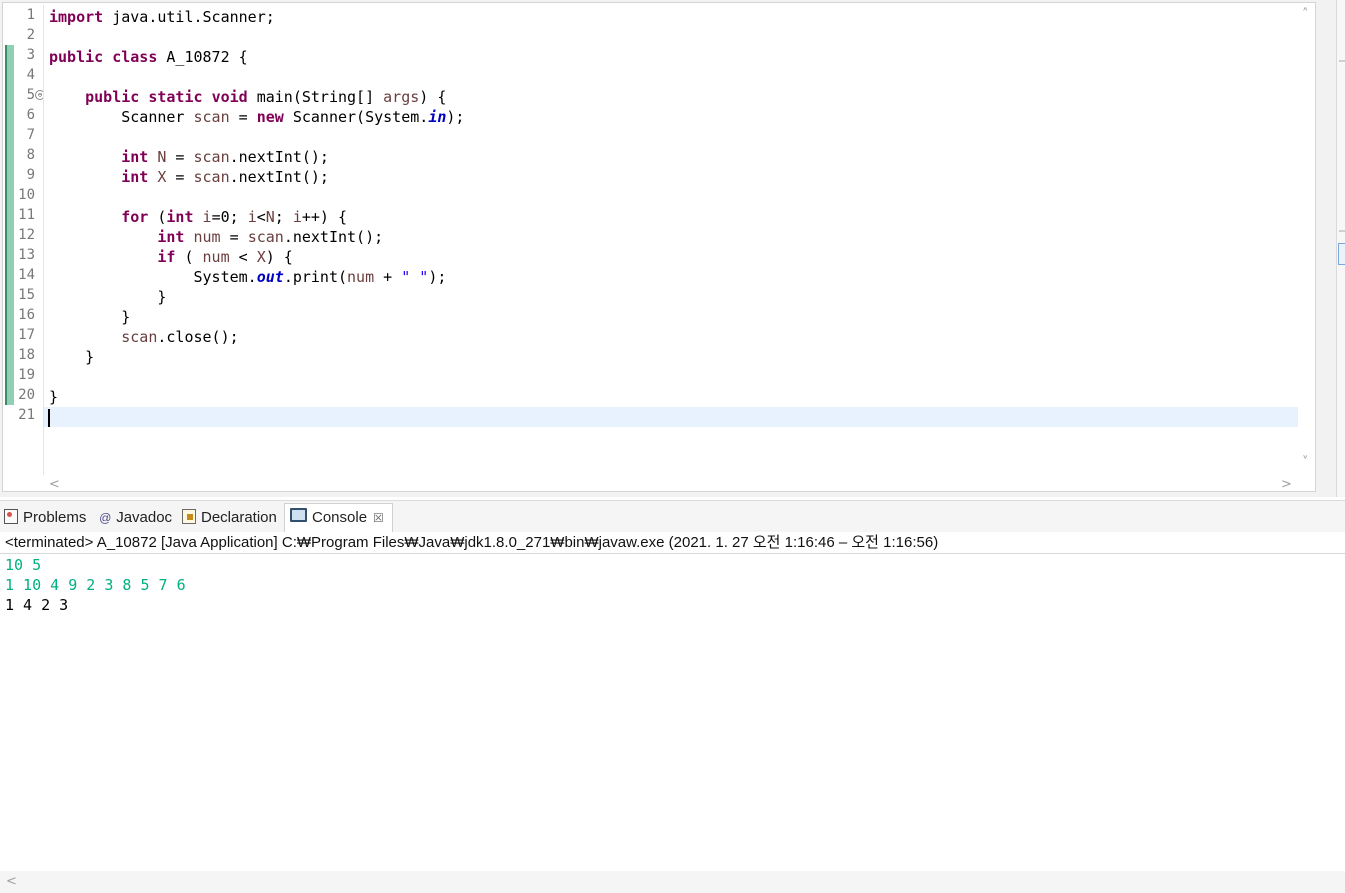  Describe the element at coordinates (229, 217) in the screenshot. I see `code-token: =0;` at that location.